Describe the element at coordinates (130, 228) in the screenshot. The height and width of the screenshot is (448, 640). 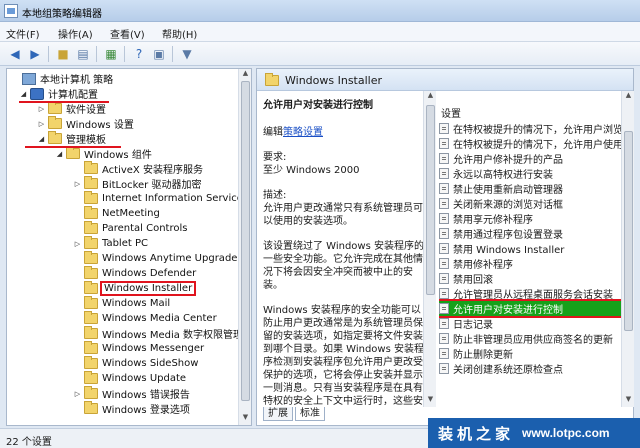
I see `tree-item: Parental Controls` at that location.